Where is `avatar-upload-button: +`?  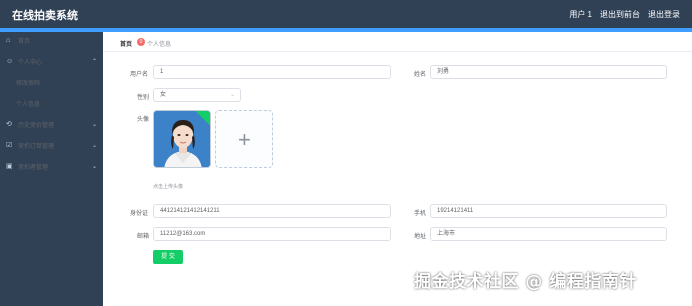
avatar-upload-button: + is located at coordinates (244, 139).